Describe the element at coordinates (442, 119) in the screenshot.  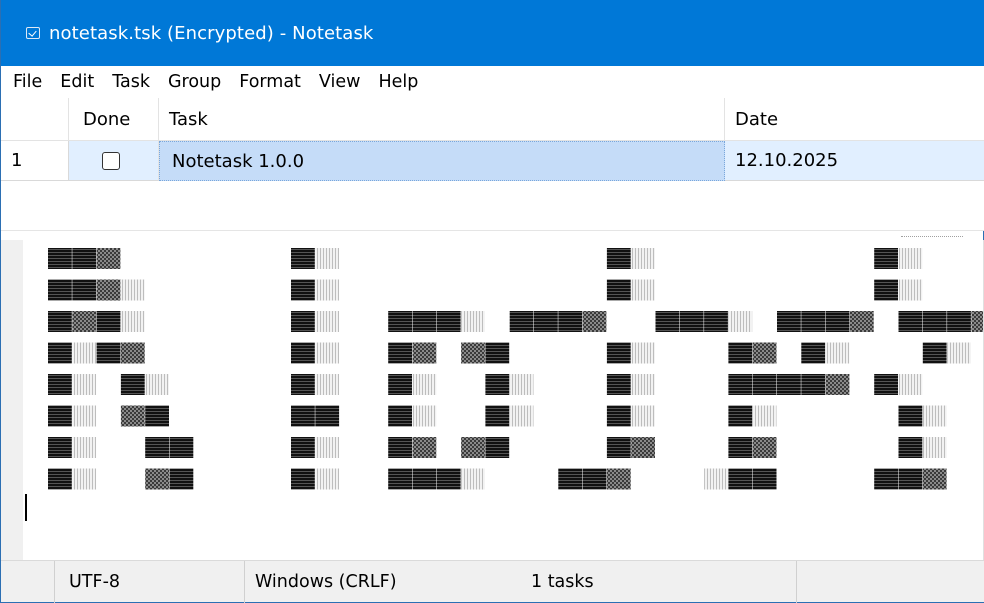
I see `column-header-task: Task` at that location.